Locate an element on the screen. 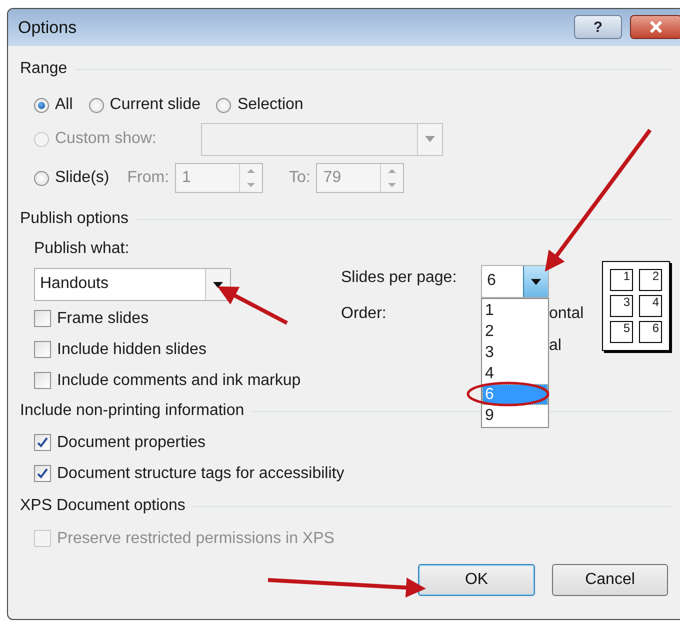 The image size is (680, 623). cancel-button: Cancel is located at coordinates (610, 580).